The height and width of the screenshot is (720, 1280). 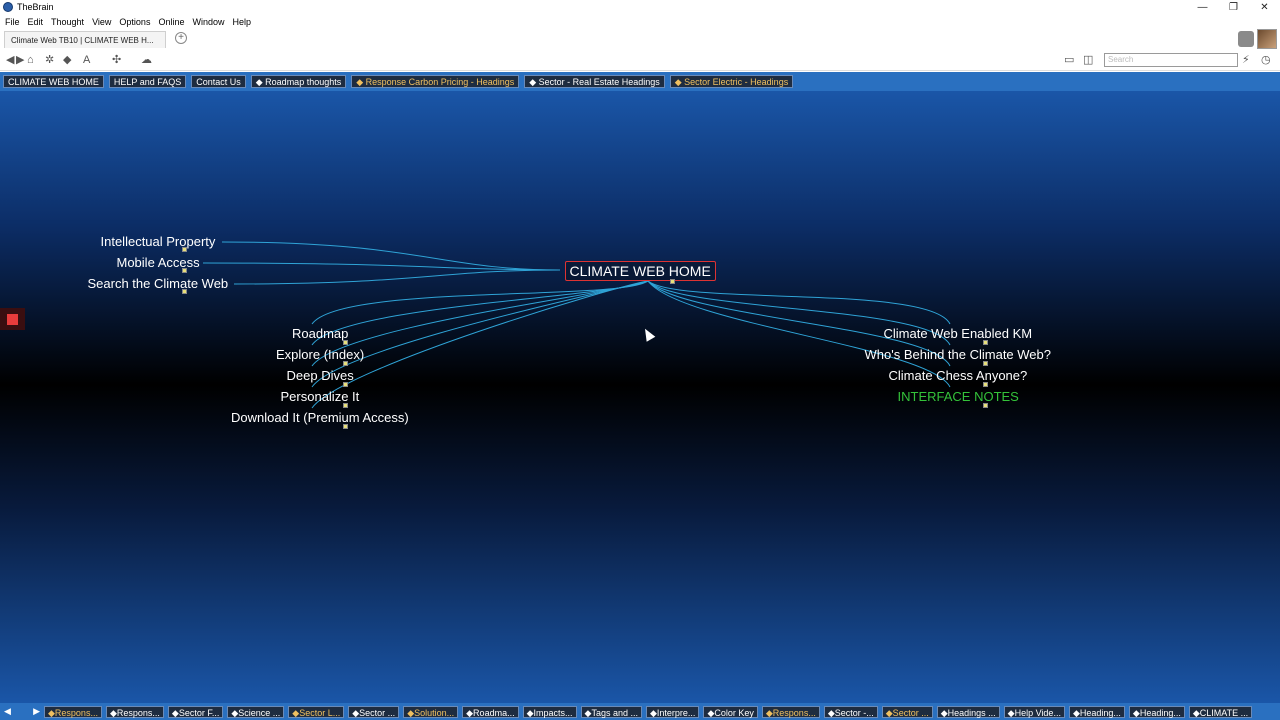 I want to click on connection-lines, so click(x=576, y=325).